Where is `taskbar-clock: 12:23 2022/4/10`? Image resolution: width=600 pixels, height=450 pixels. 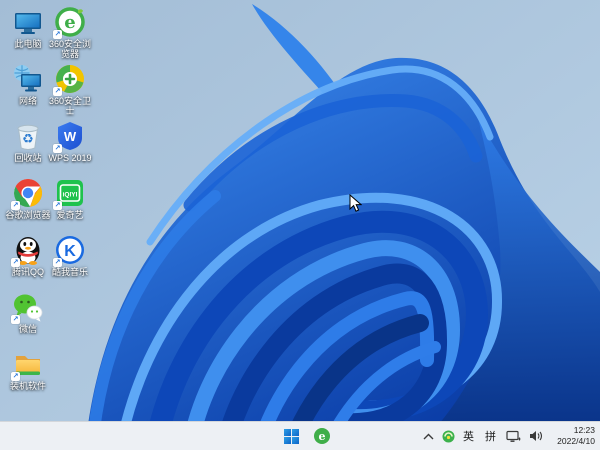
taskbar-clock: 12:23 2022/4/10 is located at coordinates (573, 436).